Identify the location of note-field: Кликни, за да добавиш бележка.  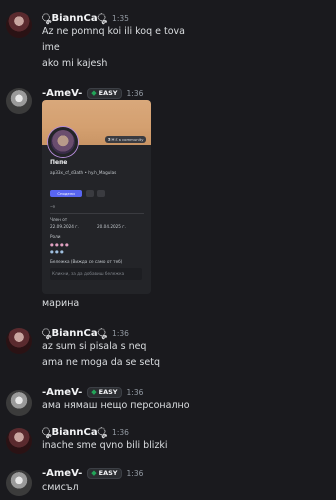
(96, 274).